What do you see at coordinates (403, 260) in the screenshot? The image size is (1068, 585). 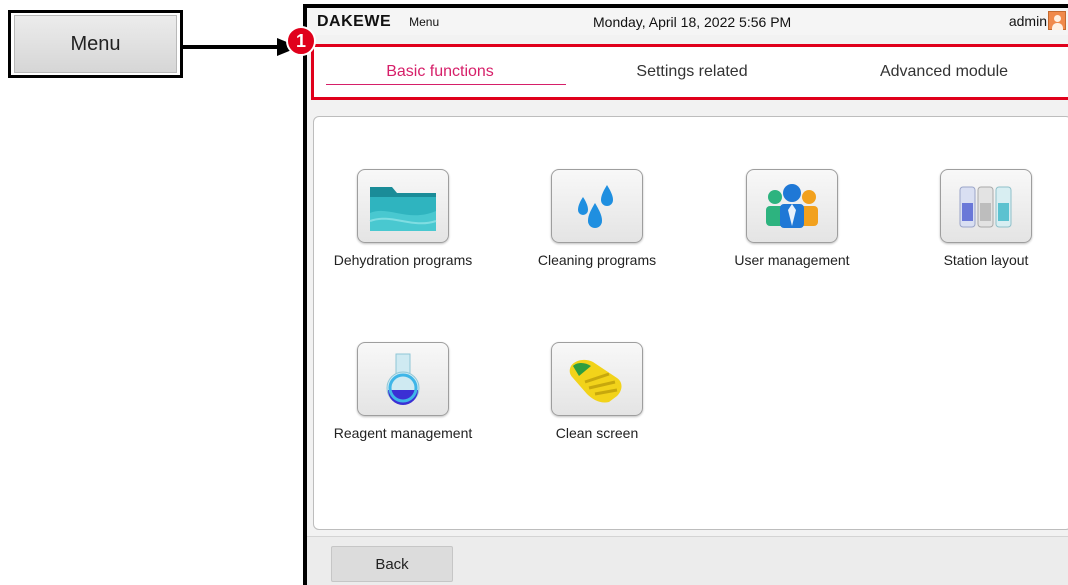 I see `tile-label: Dehydration programs` at bounding box center [403, 260].